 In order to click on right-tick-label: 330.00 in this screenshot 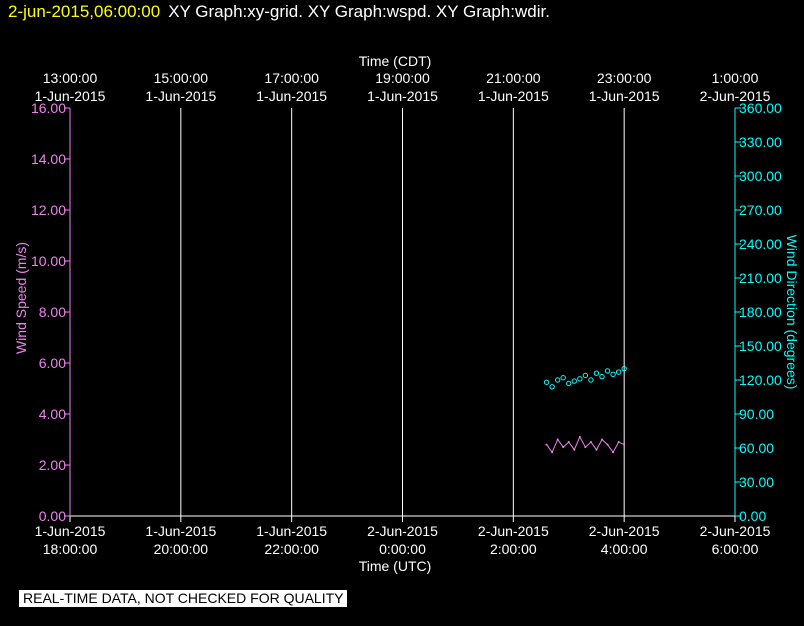, I will do `click(760, 142)`.